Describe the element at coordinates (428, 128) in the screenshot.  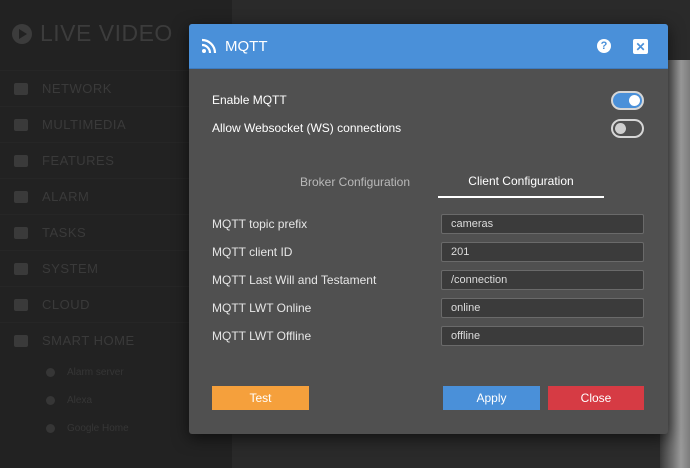
I see `allow-websocket-row: Allow Websocket (WS) connections` at that location.